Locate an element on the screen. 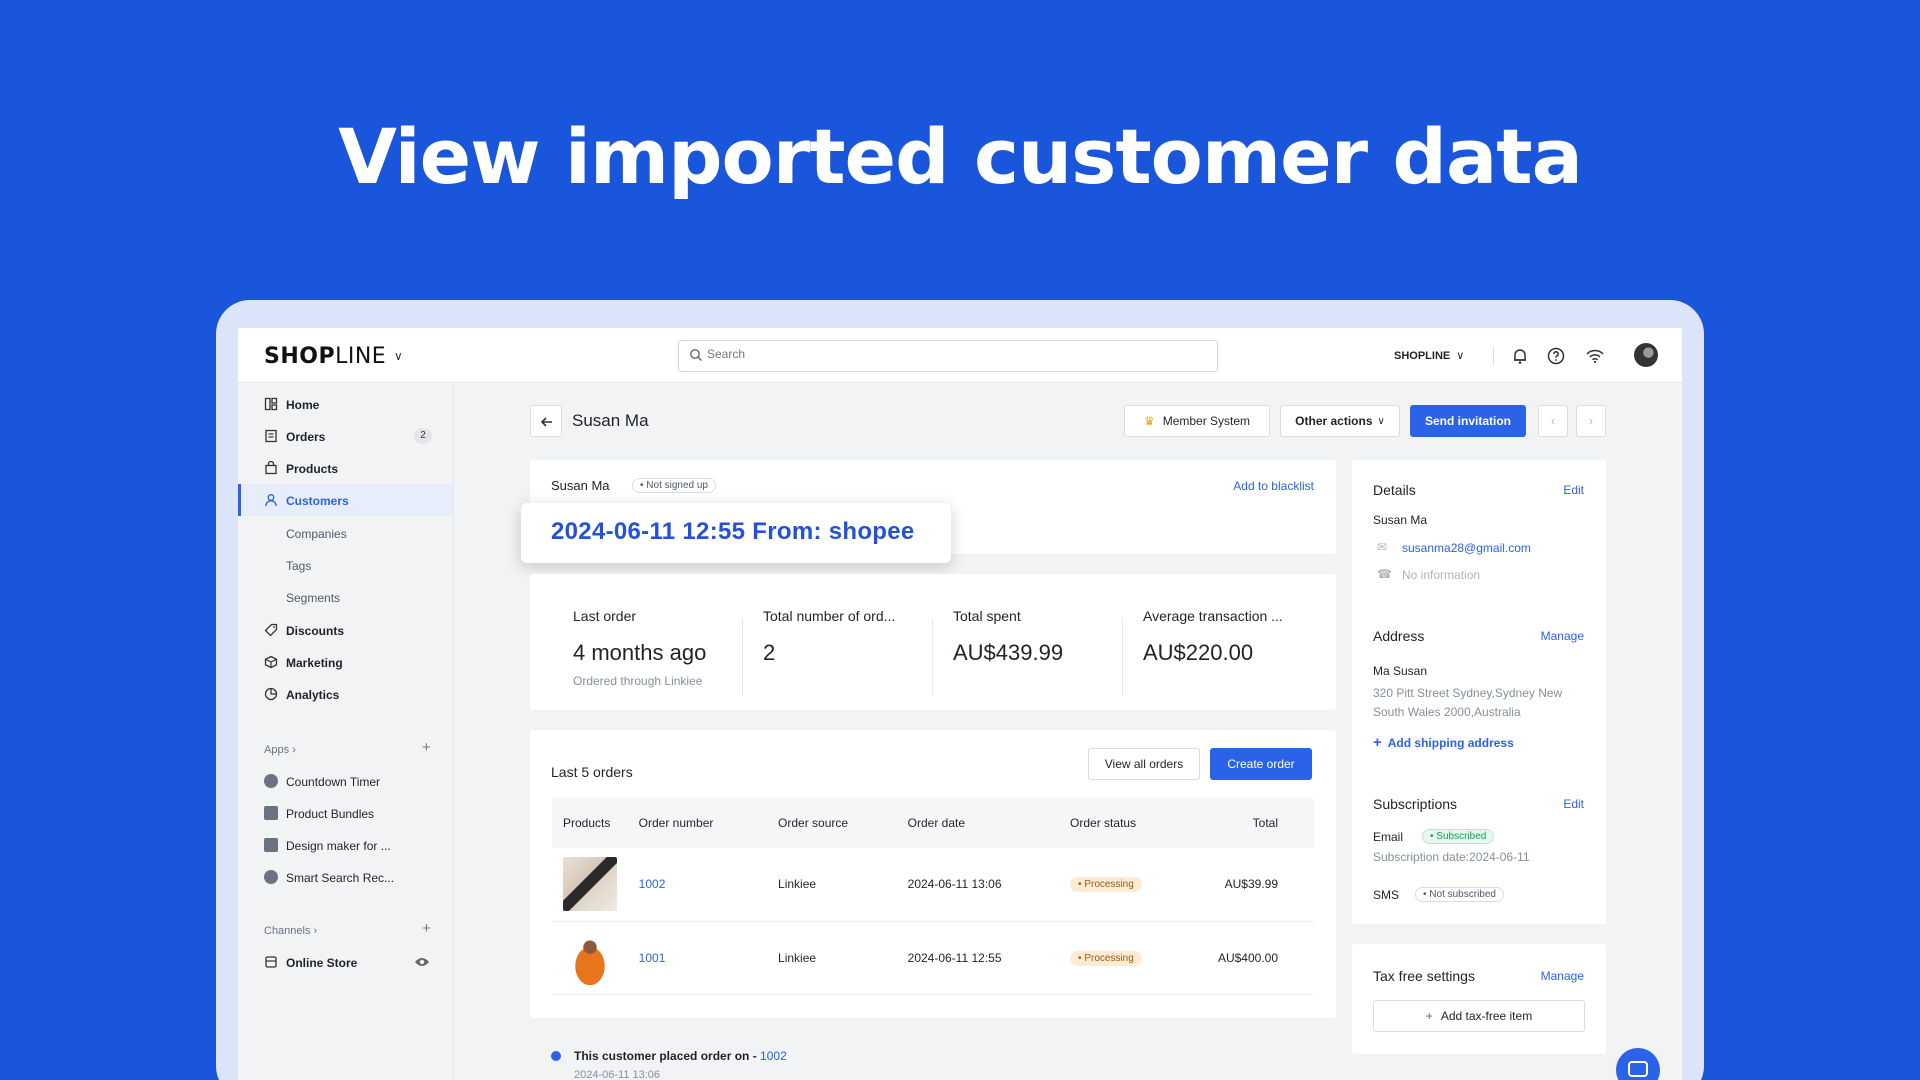 This screenshot has height=1080, width=1920. chat-button is located at coordinates (1638, 1064).